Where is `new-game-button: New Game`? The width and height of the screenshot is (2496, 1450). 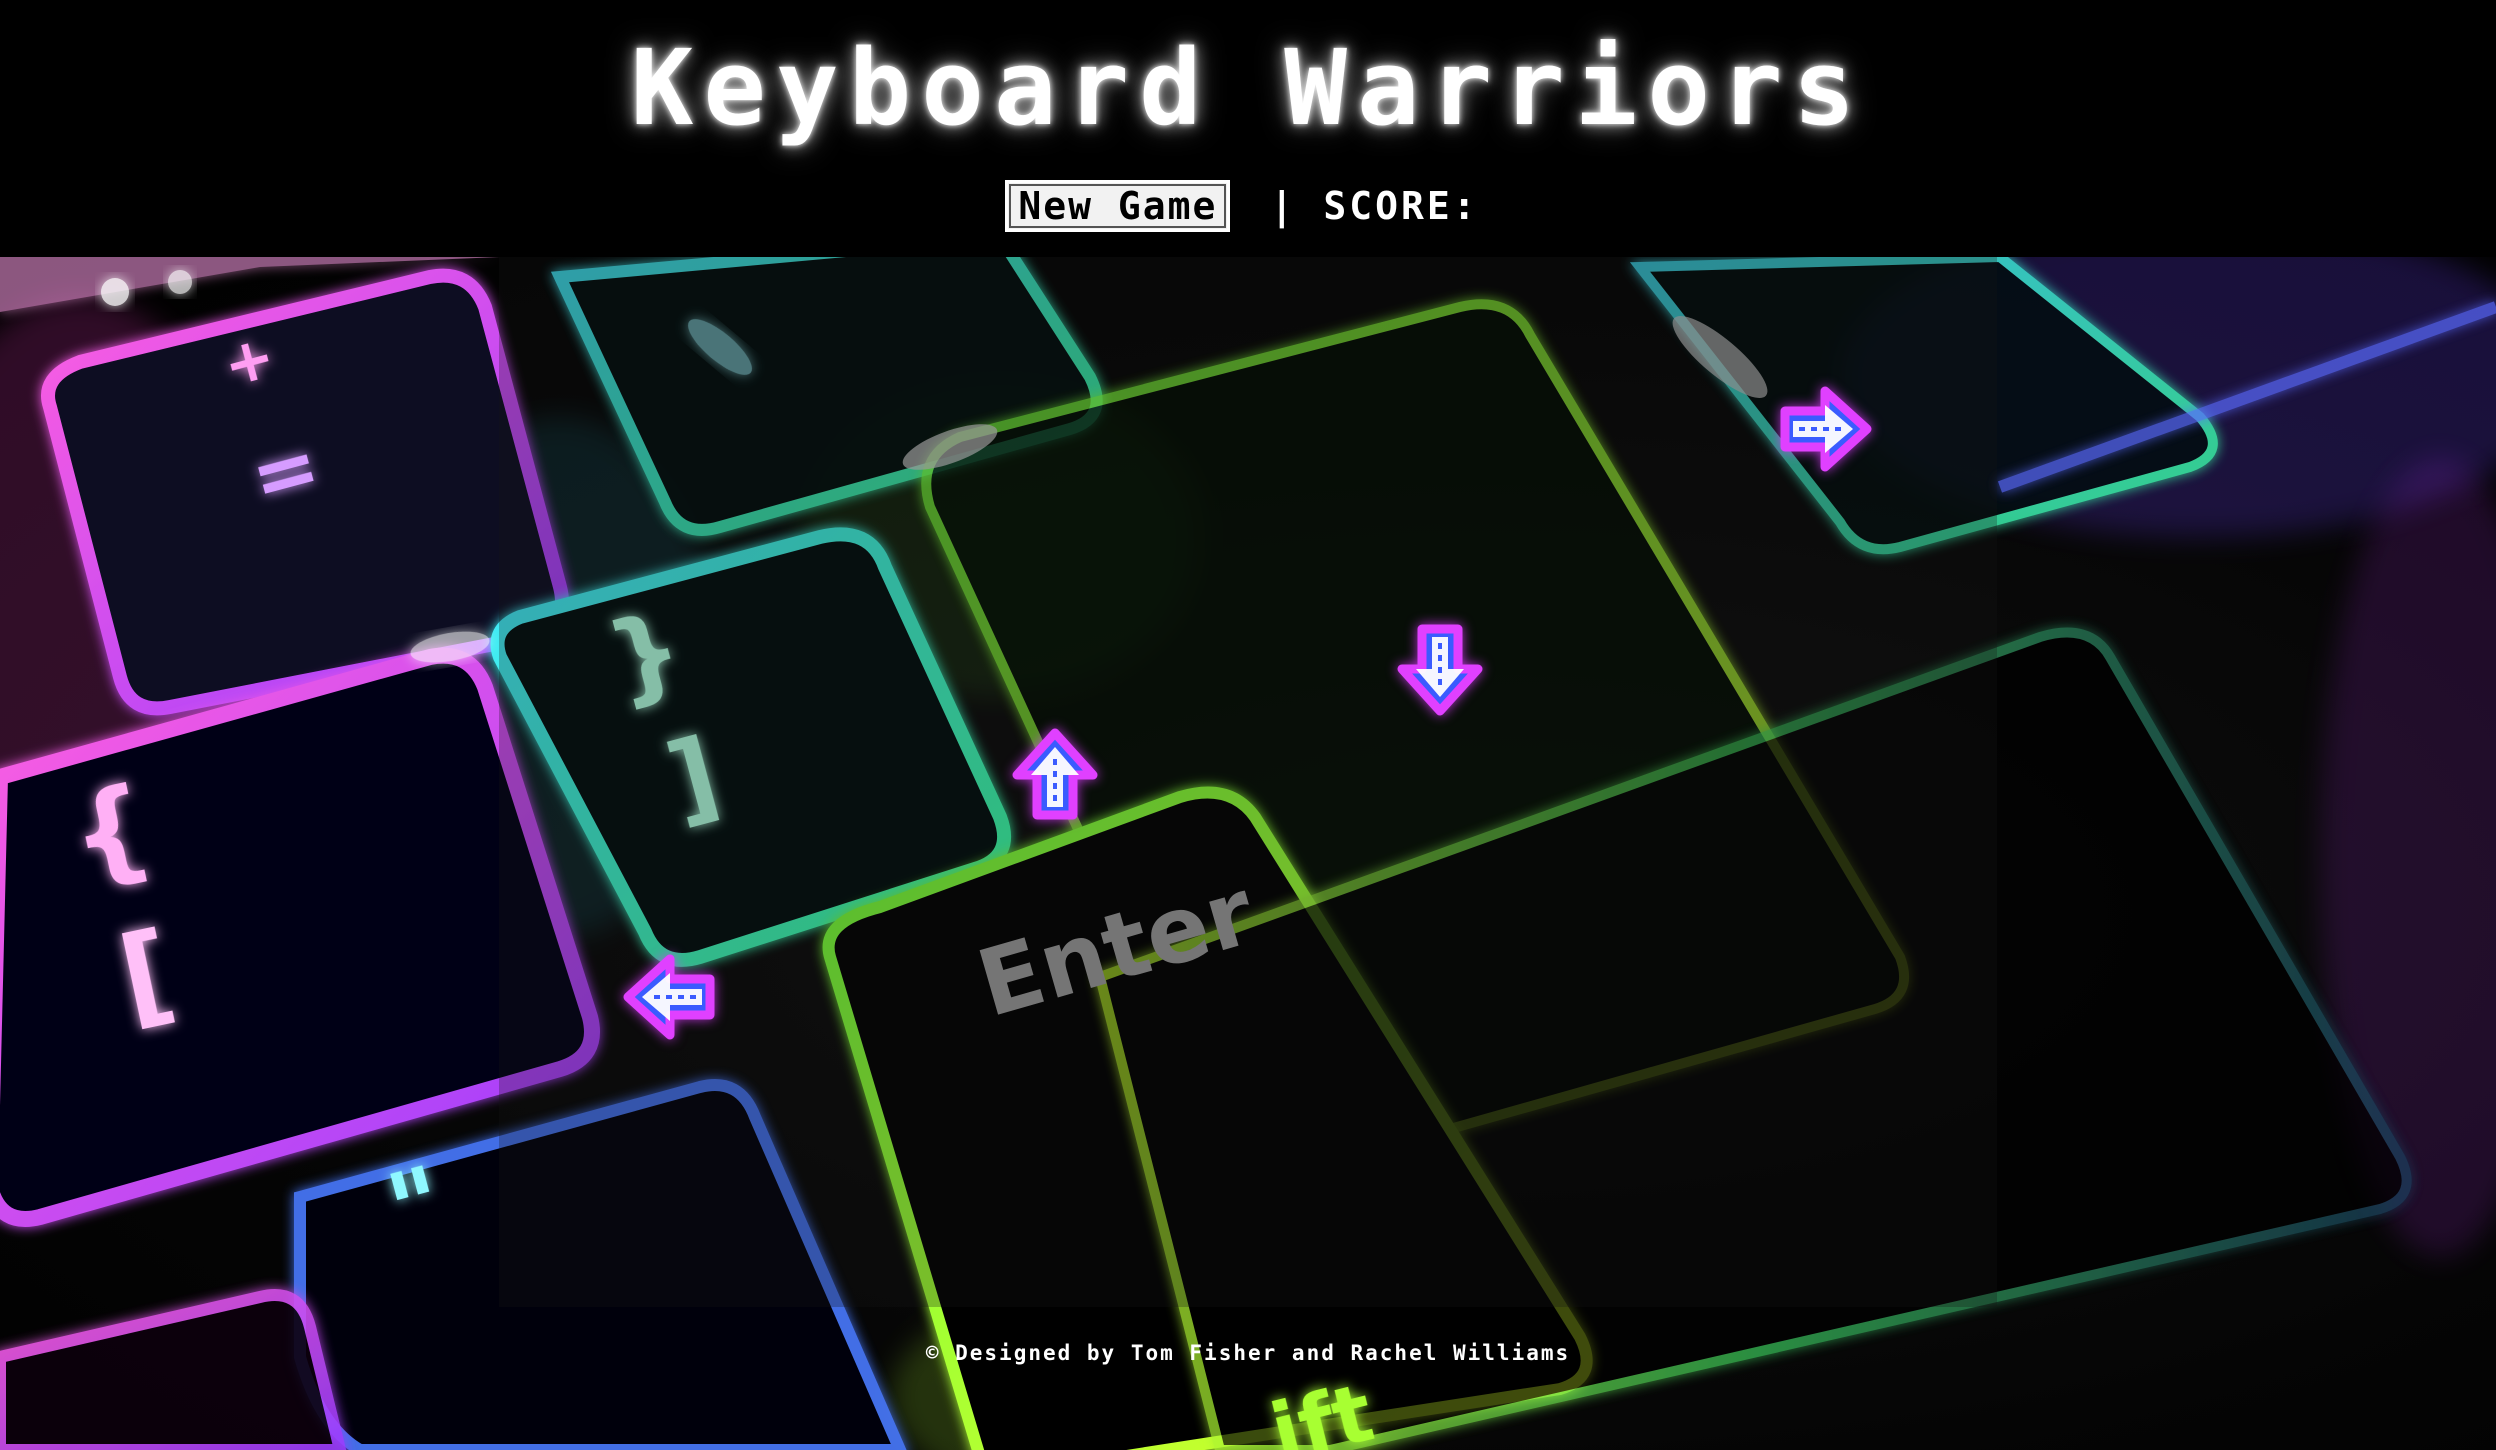
new-game-button: New Game is located at coordinates (1118, 206).